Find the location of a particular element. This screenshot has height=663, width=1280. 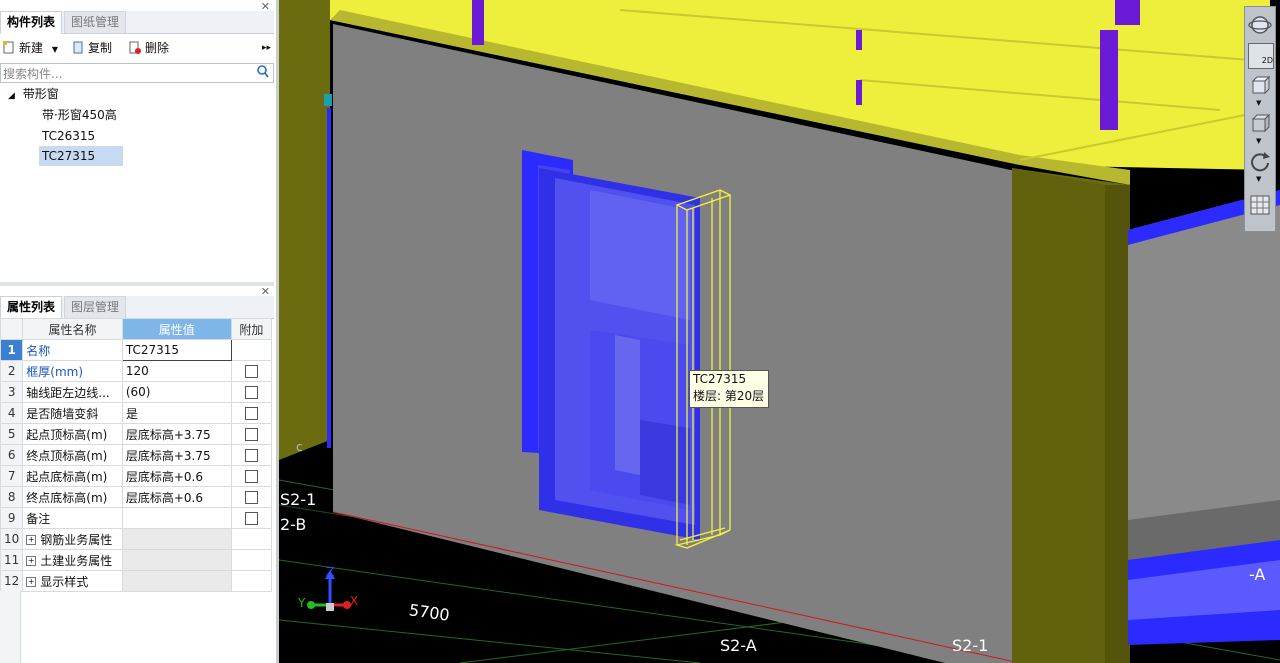

tree-item: TC26315 is located at coordinates (68, 136).